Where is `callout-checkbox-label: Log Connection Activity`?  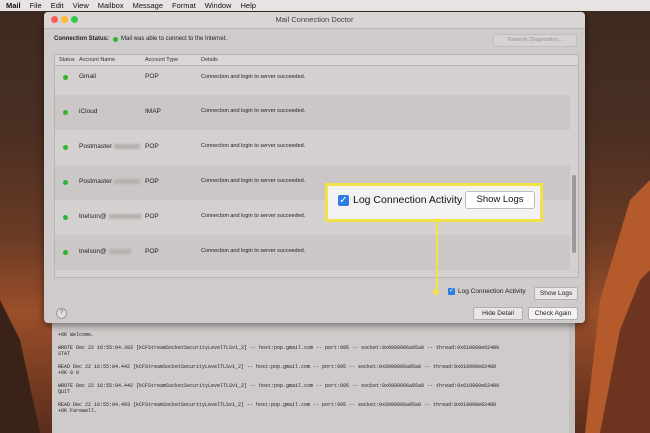 callout-checkbox-label: Log Connection Activity is located at coordinates (408, 200).